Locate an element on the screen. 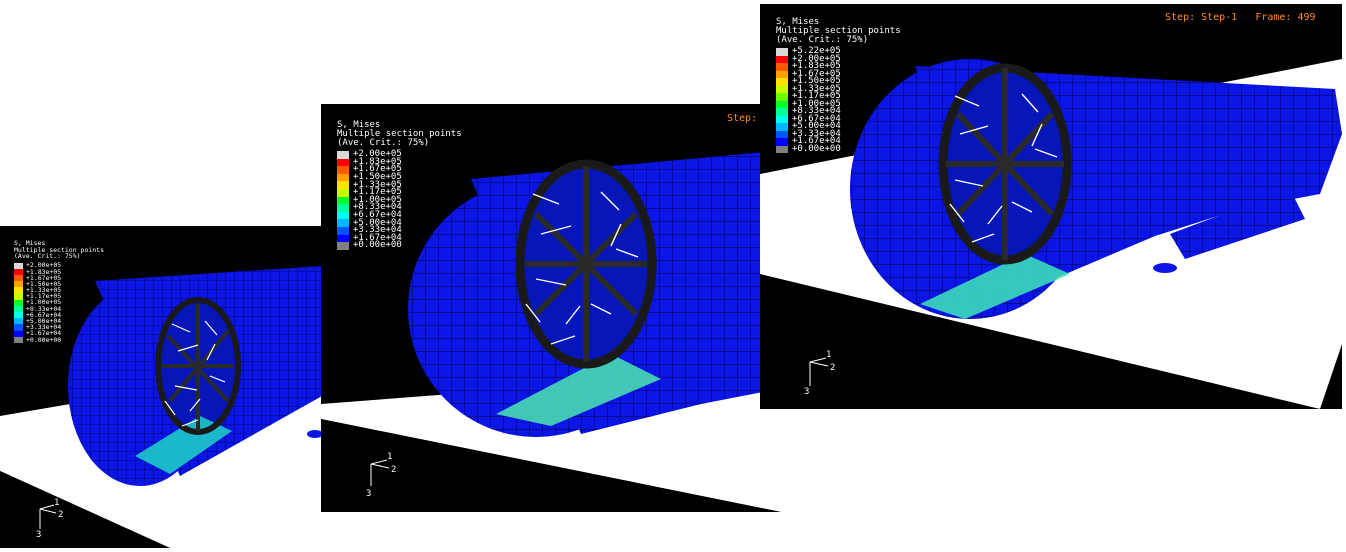  step-frame-header: Step: Step-1 Frame: 499 is located at coordinates (1240, 17).